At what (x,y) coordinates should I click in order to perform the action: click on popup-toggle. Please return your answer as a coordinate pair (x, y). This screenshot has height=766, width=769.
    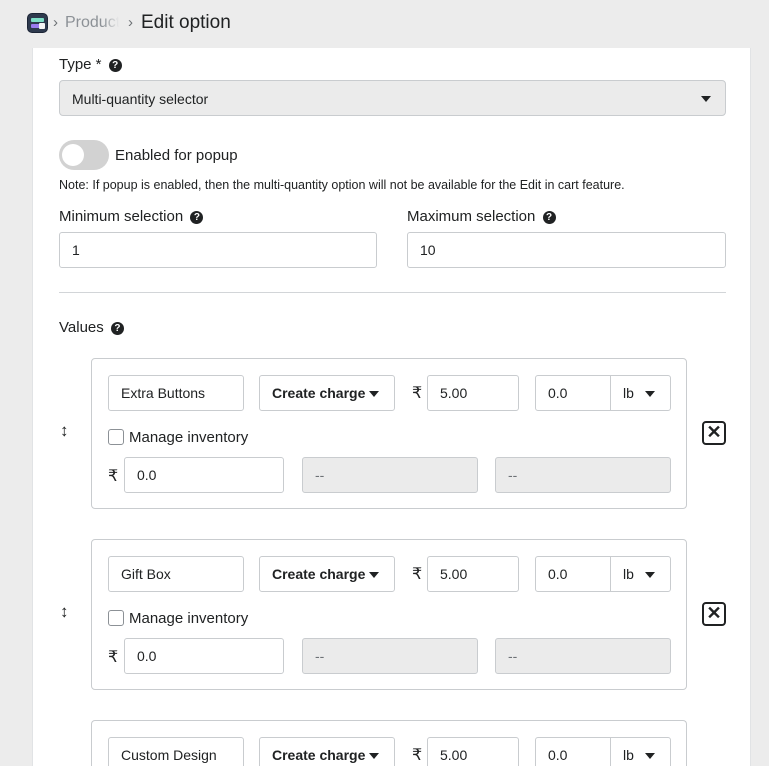
    Looking at the image, I should click on (84, 155).